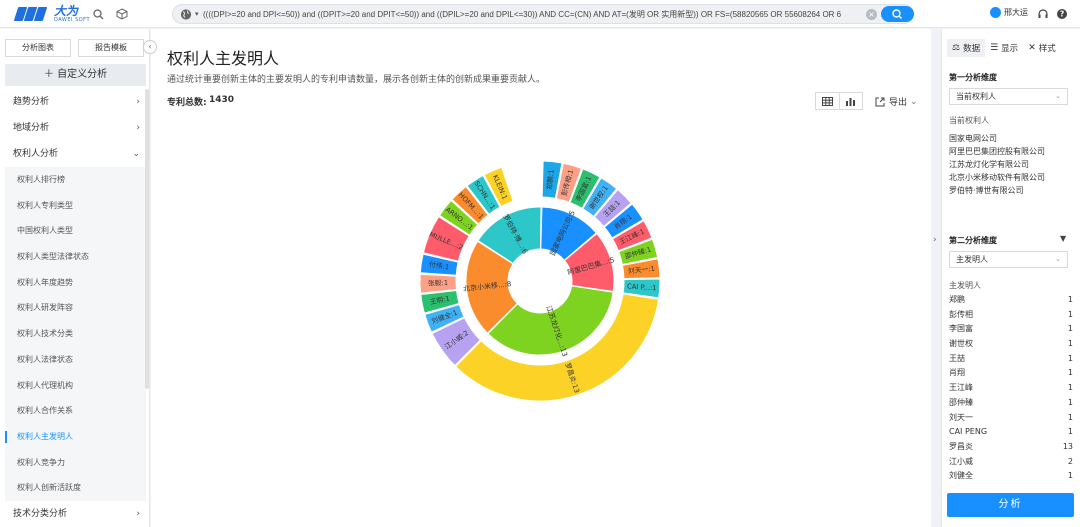  I want to click on cube-icon, so click(122, 14).